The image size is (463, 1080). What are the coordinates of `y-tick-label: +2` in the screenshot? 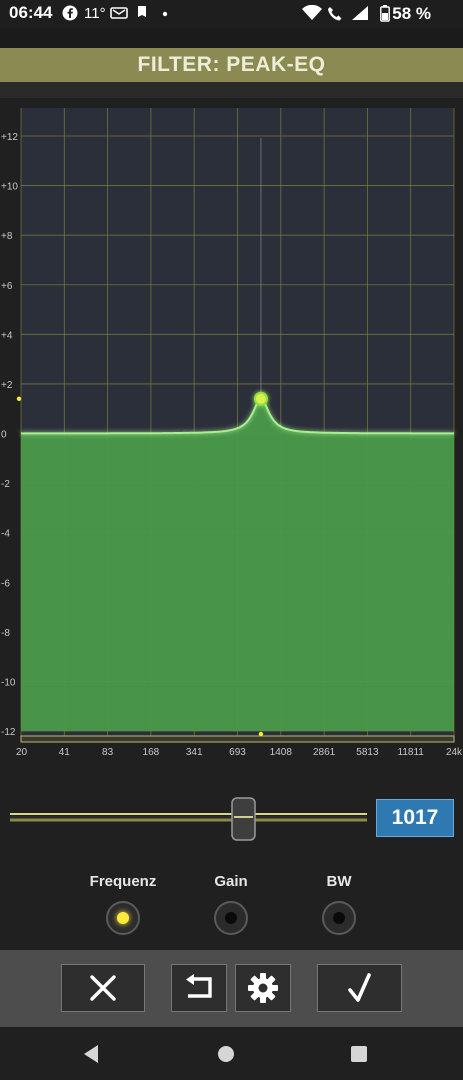 It's located at (7, 385).